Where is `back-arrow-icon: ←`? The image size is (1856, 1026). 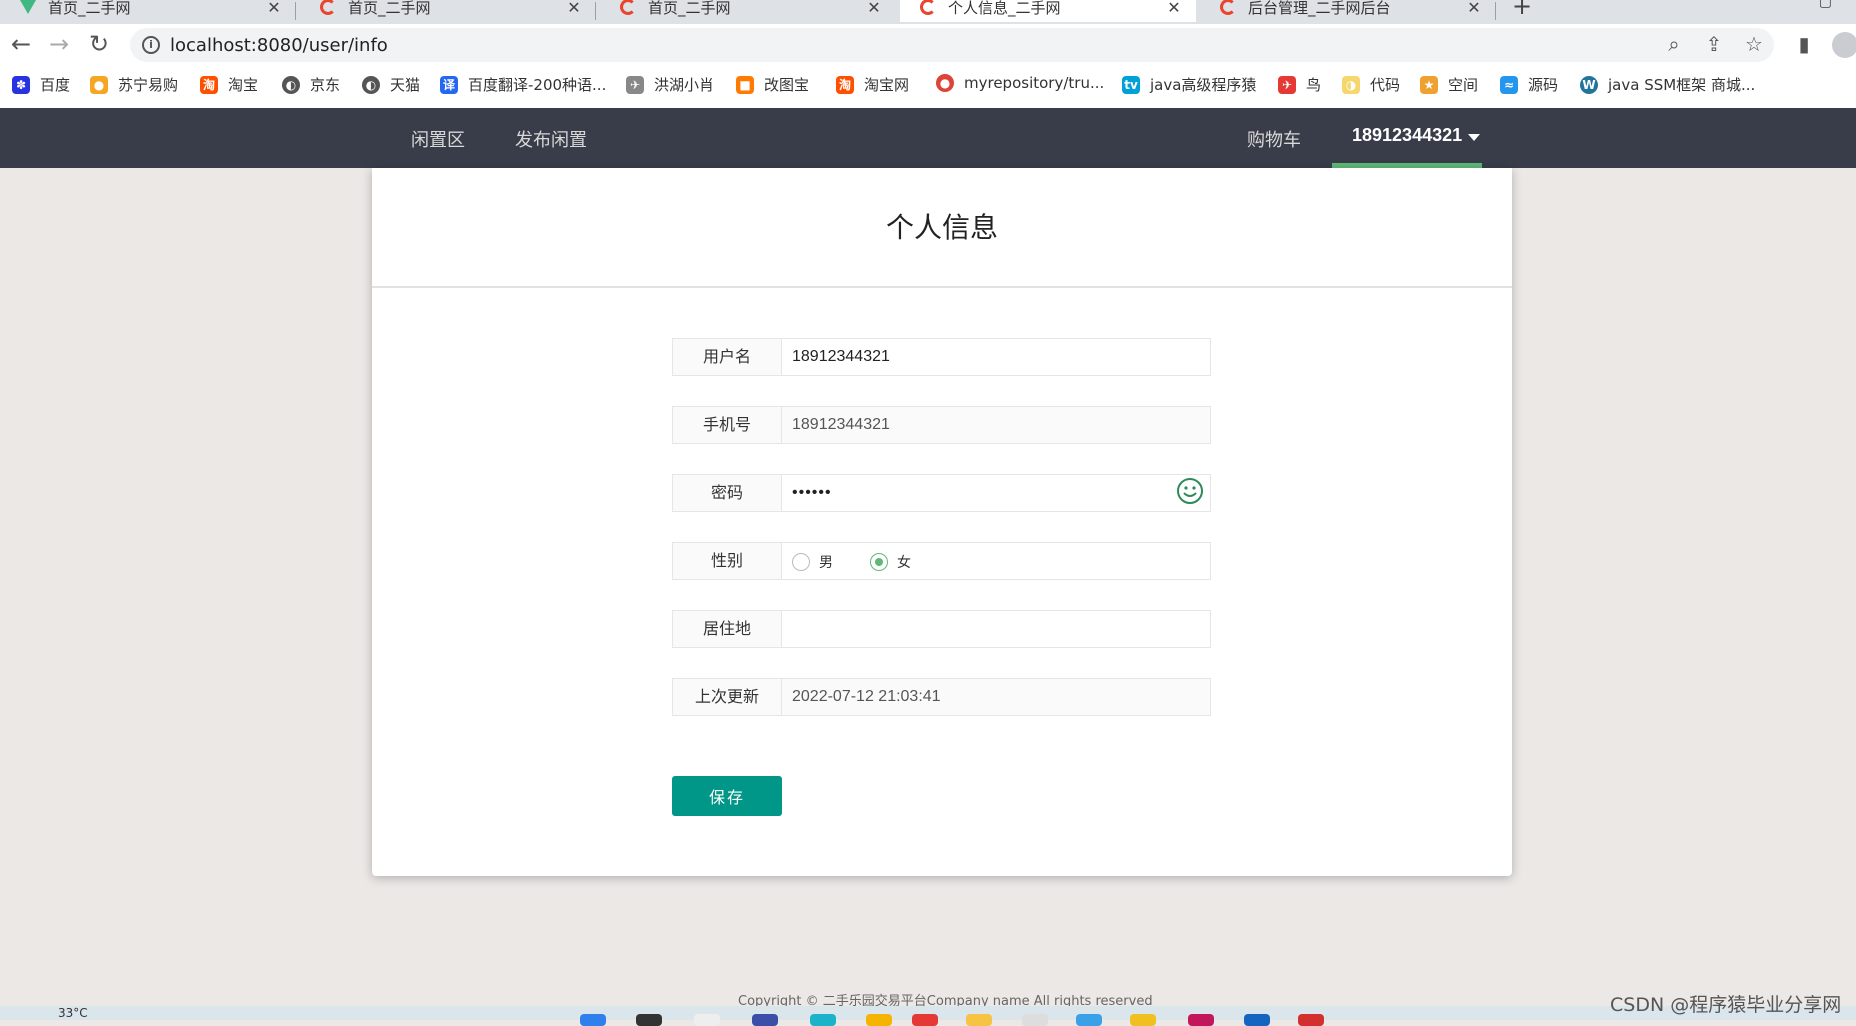 back-arrow-icon: ← is located at coordinates (21, 44).